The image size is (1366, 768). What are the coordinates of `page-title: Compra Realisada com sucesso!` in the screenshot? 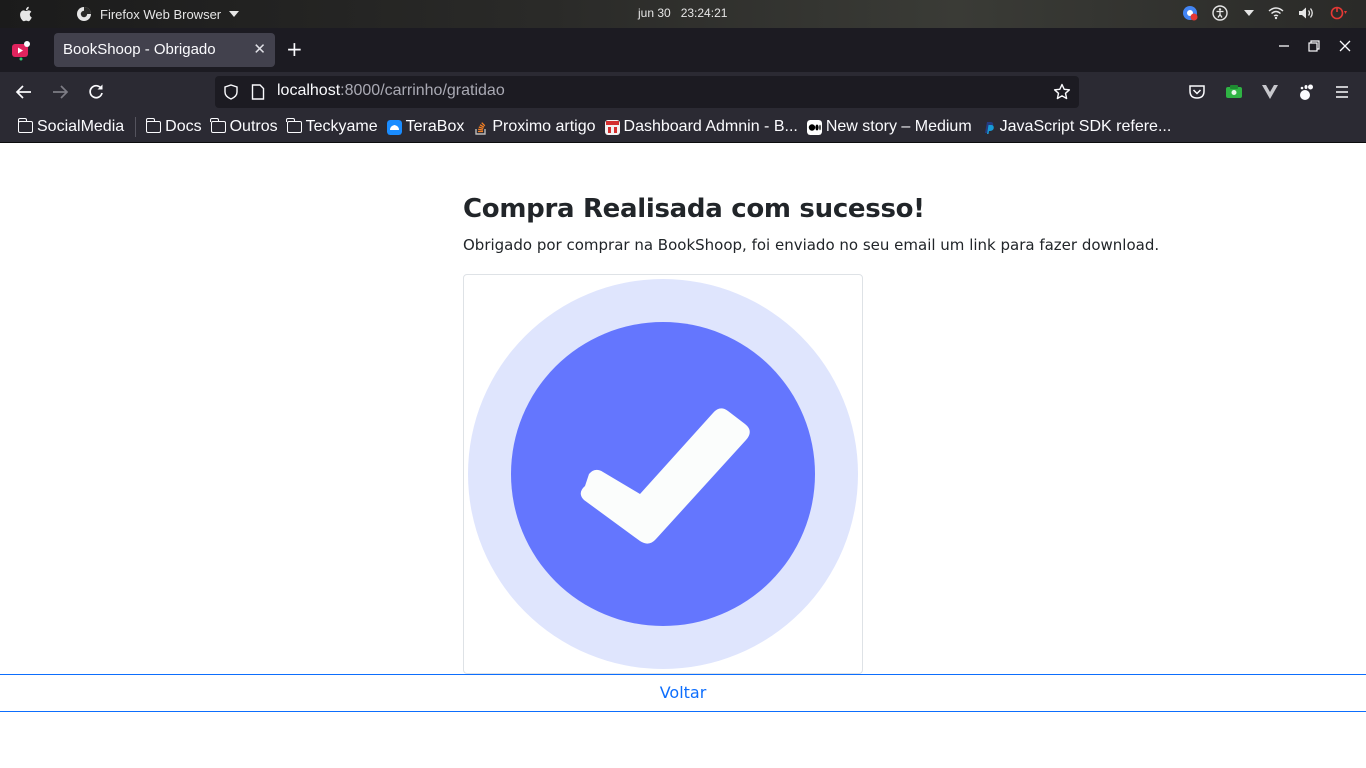 It's located at (694, 209).